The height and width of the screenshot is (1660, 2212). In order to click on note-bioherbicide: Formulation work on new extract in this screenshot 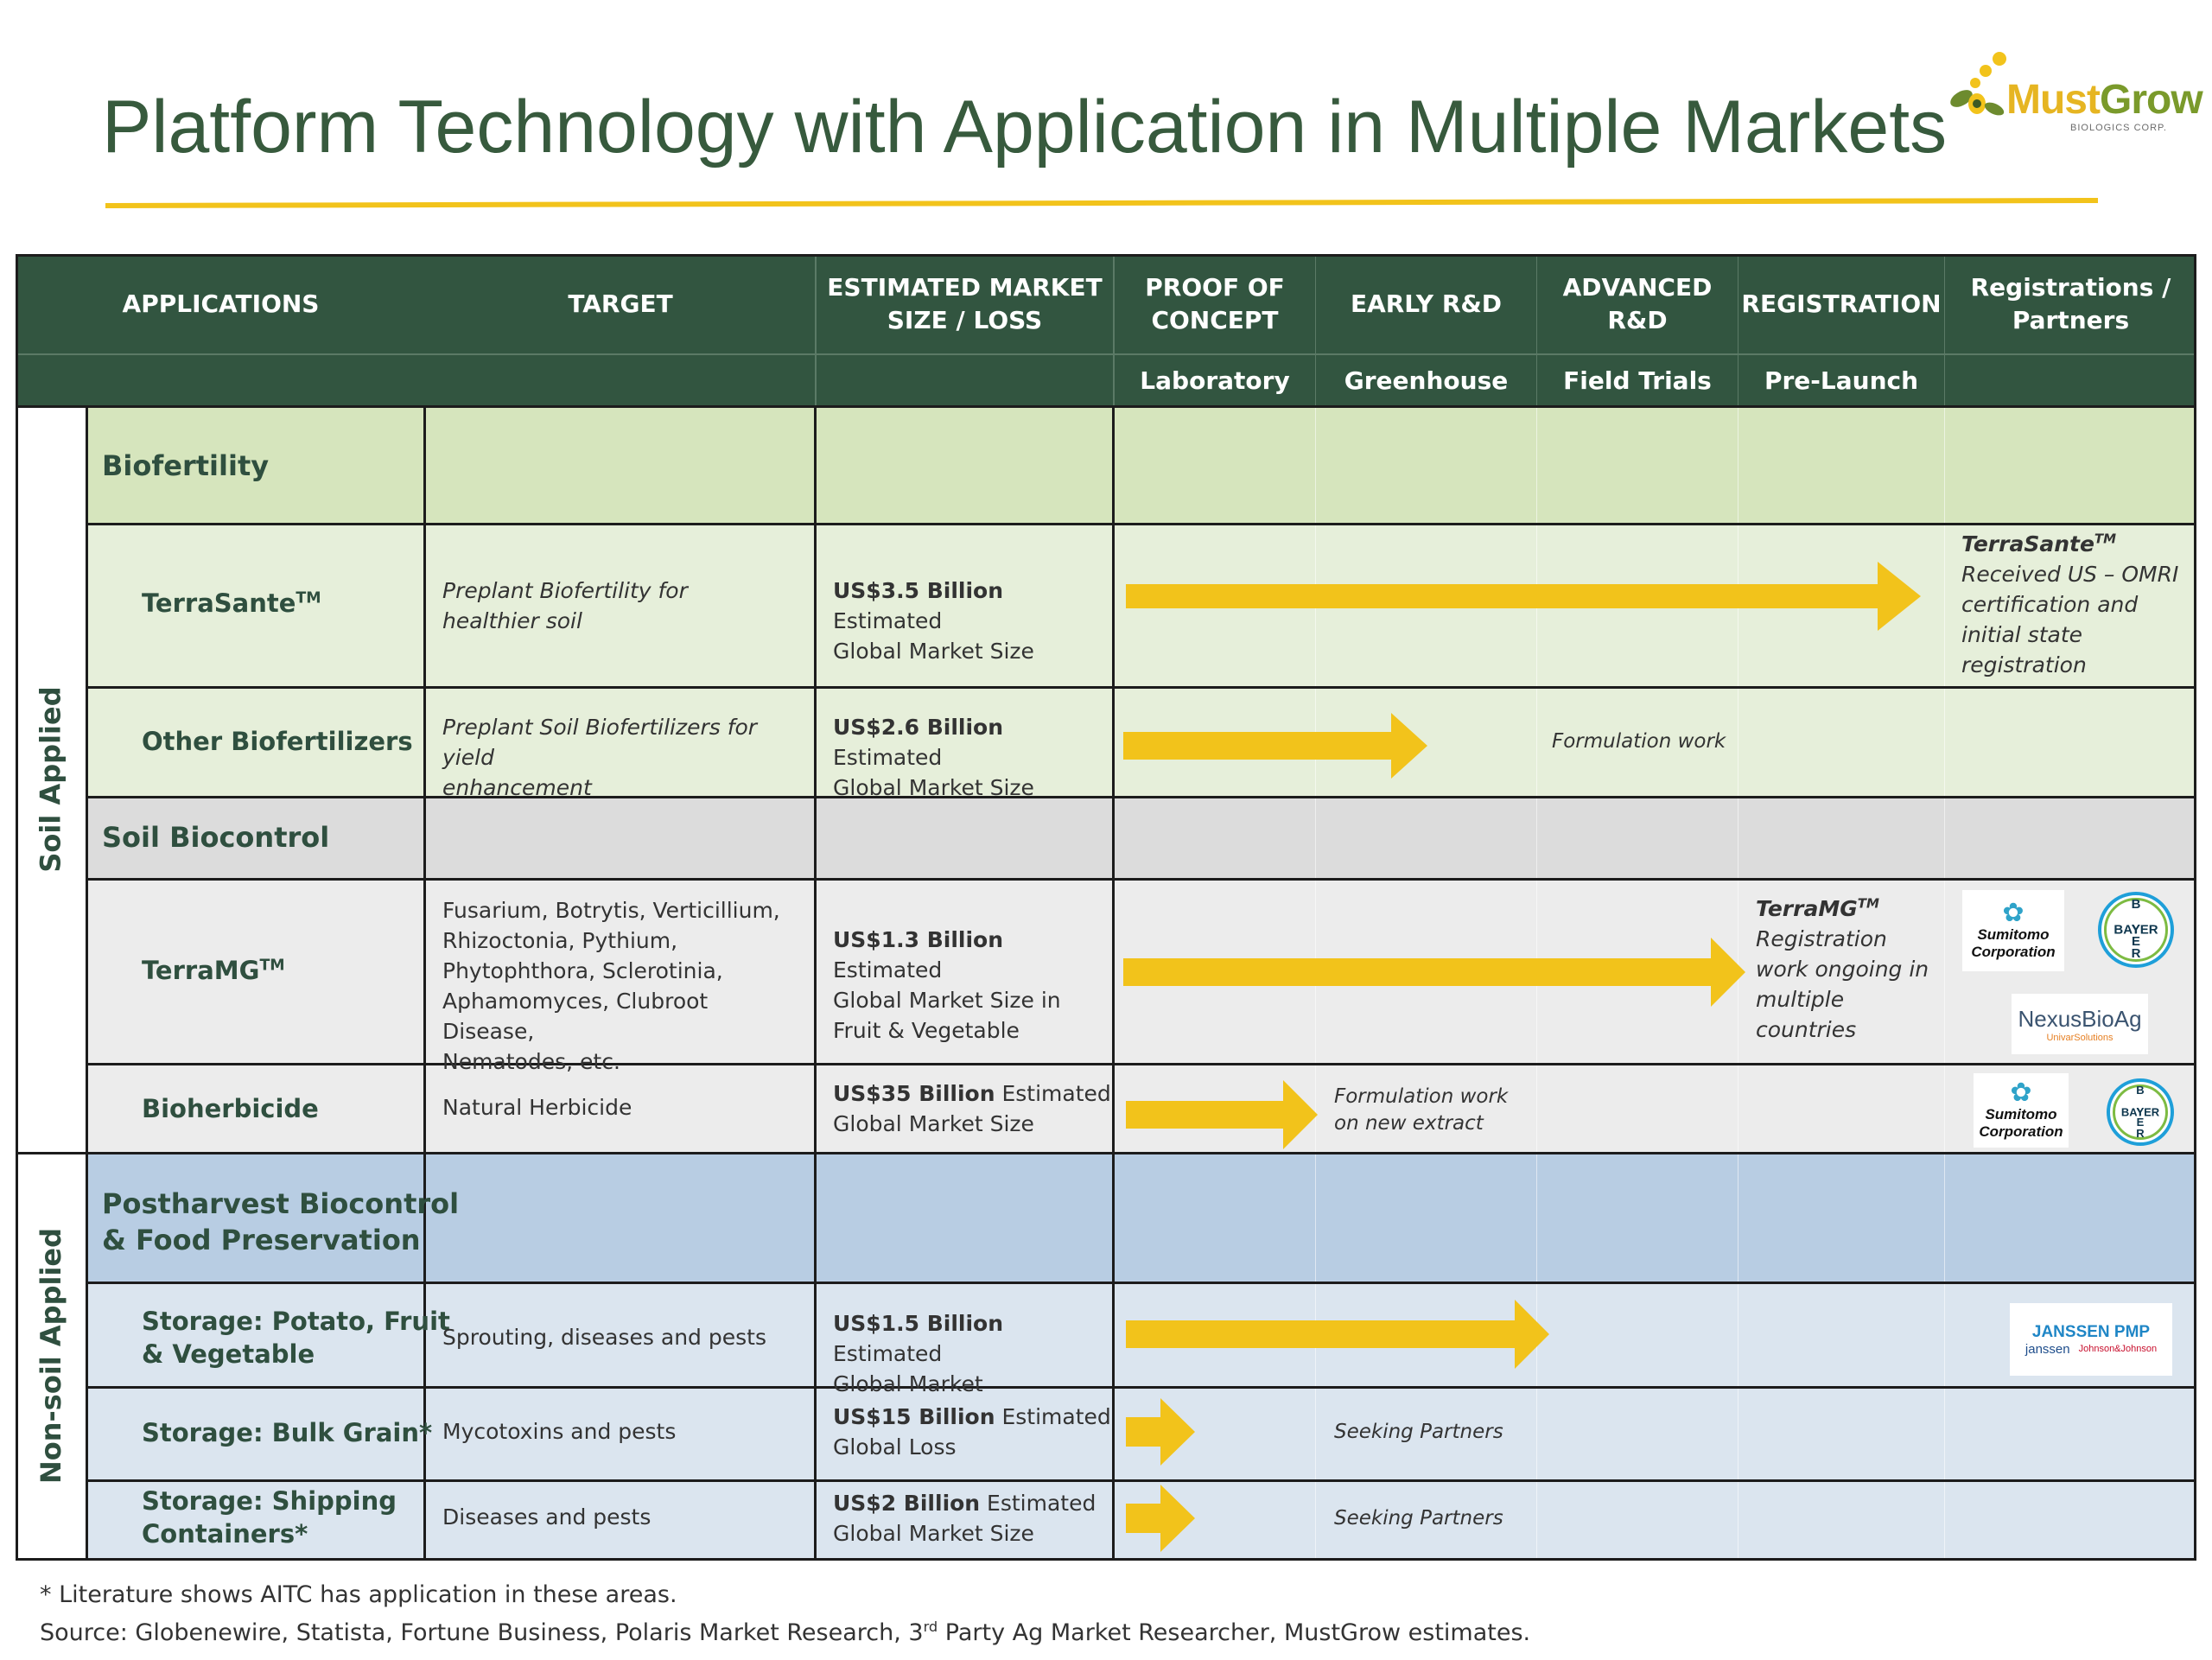, I will do `click(1421, 1110)`.